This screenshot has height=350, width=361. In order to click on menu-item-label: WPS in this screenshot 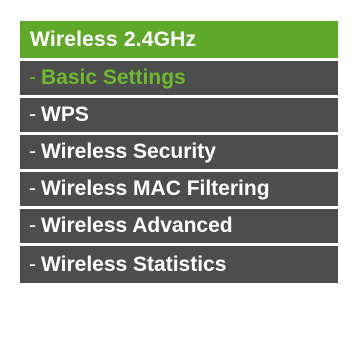, I will do `click(65, 114)`.